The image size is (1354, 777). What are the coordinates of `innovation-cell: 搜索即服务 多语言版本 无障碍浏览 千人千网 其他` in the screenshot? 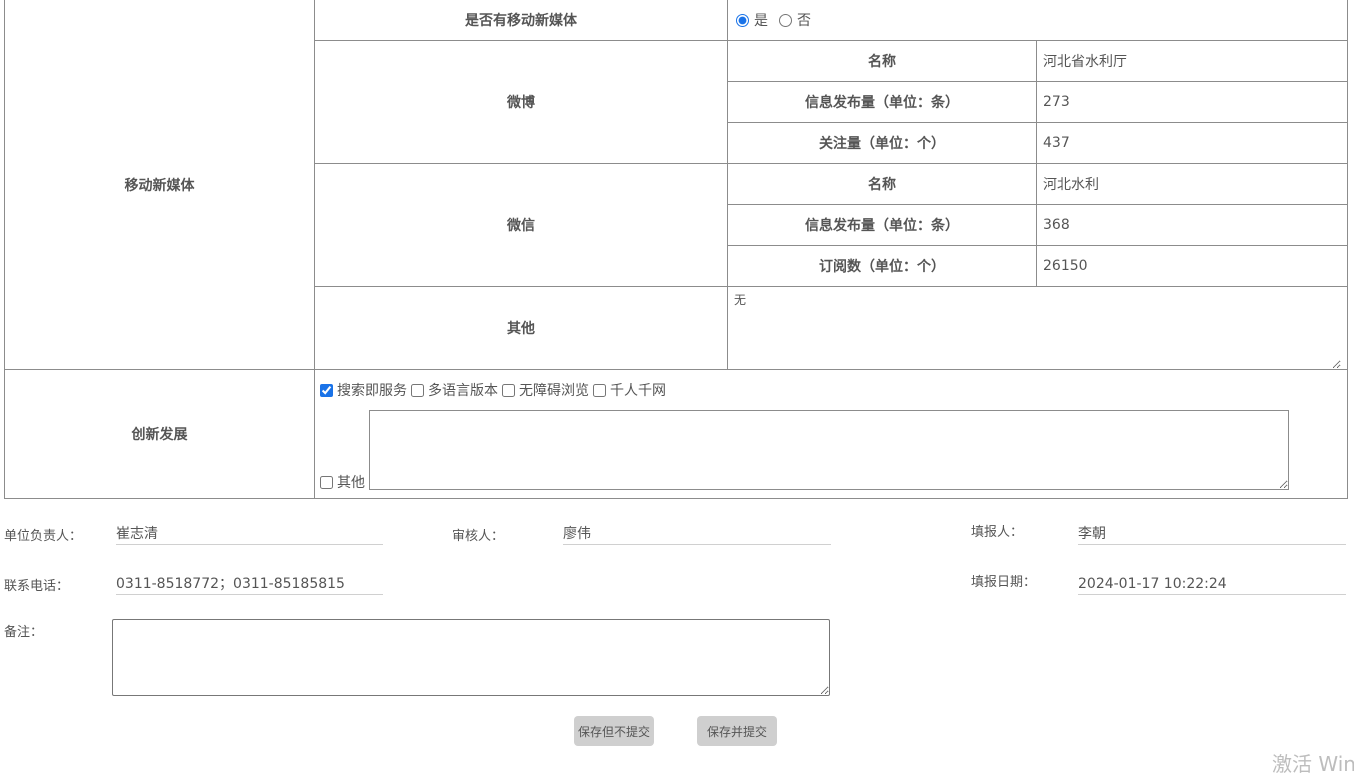 It's located at (831, 434).